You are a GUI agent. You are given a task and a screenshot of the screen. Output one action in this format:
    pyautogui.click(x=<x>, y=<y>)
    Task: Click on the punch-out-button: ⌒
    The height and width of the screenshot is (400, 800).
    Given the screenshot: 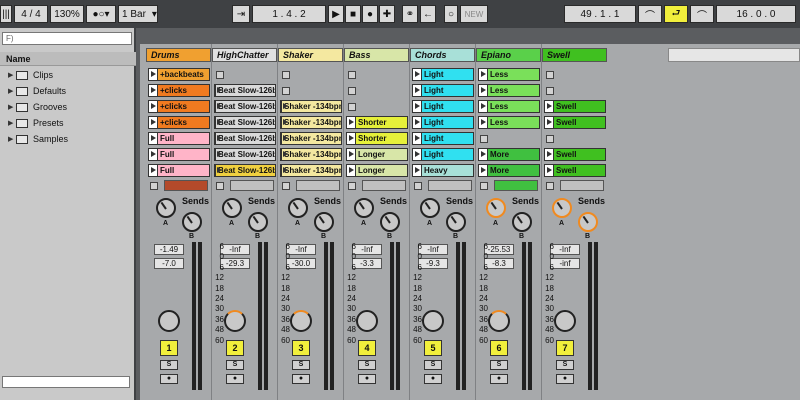 What is the action you would take?
    pyautogui.click(x=702, y=14)
    